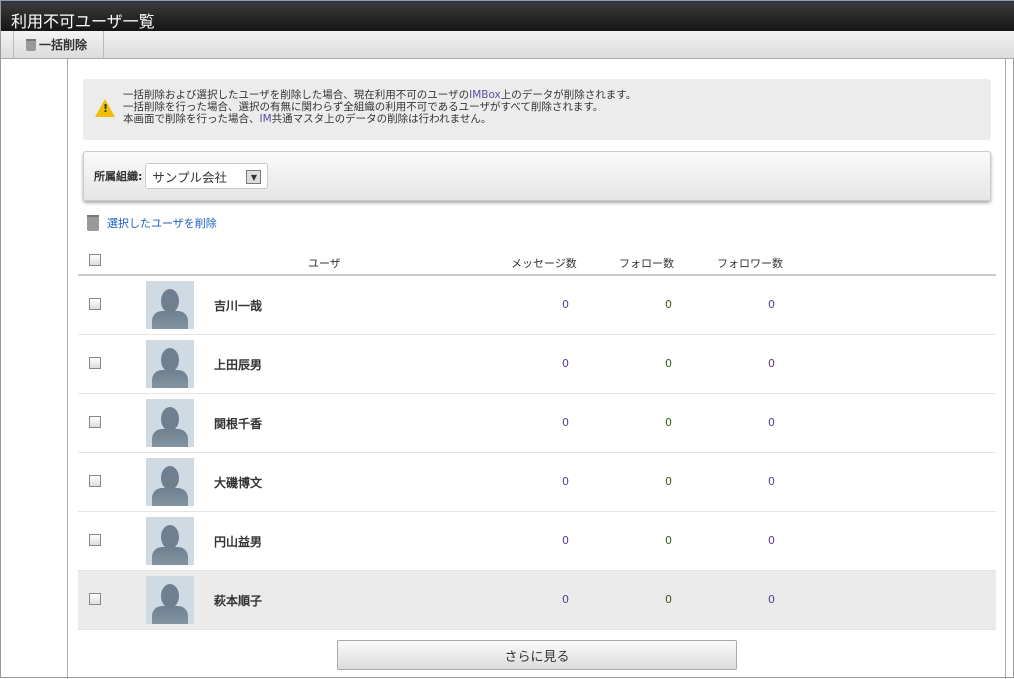 The height and width of the screenshot is (679, 1014). I want to click on table-header: ユーザ メッセージ数 フォロー数 フォロワー数, so click(537, 264).